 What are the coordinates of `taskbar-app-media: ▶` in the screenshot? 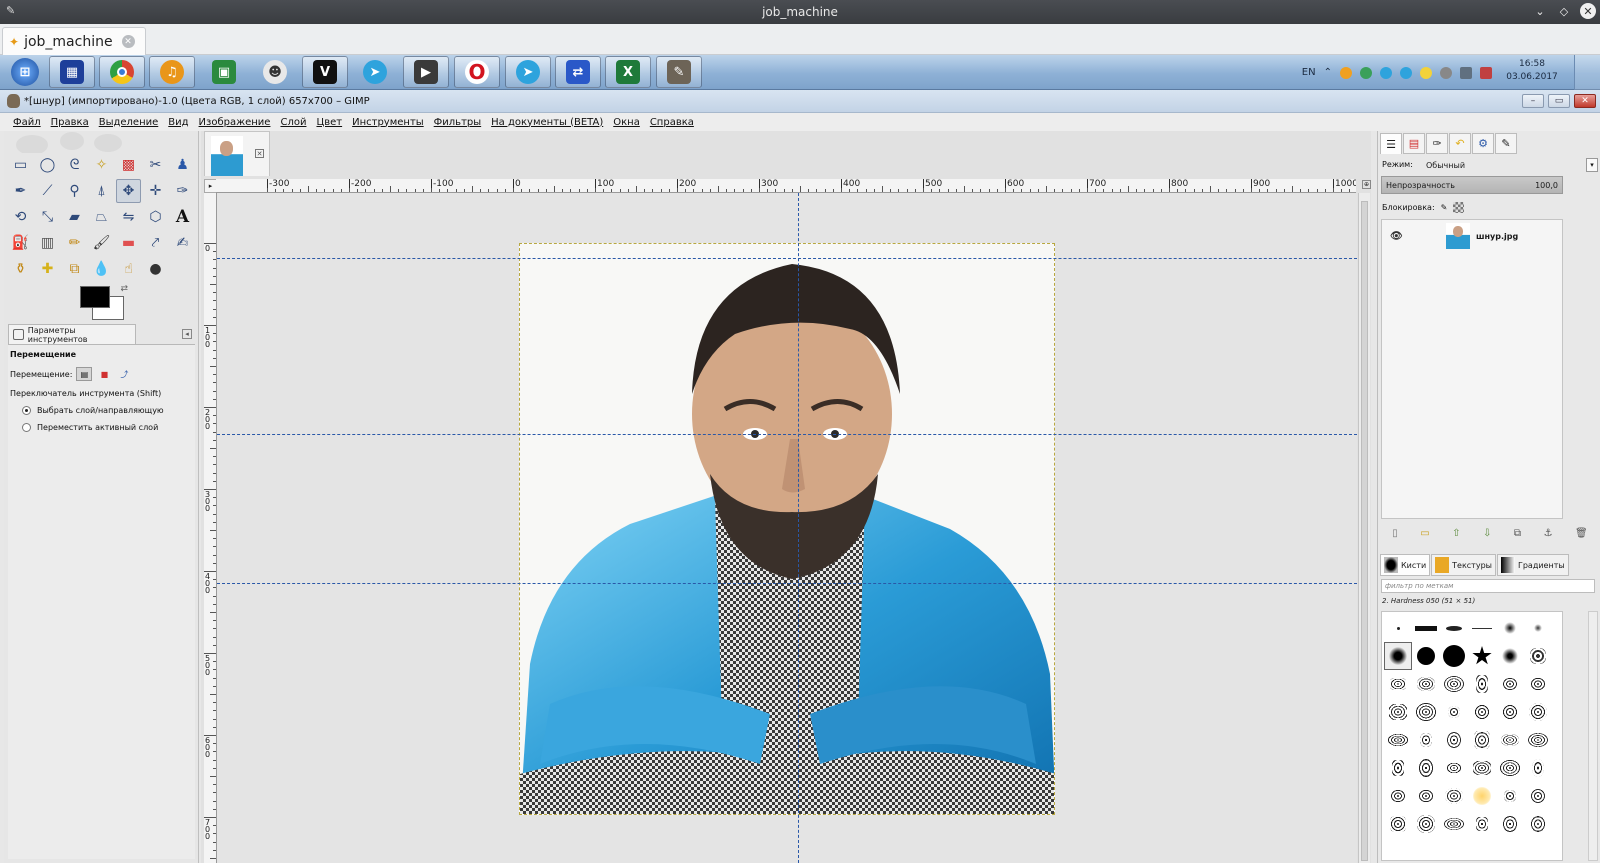 It's located at (426, 72).